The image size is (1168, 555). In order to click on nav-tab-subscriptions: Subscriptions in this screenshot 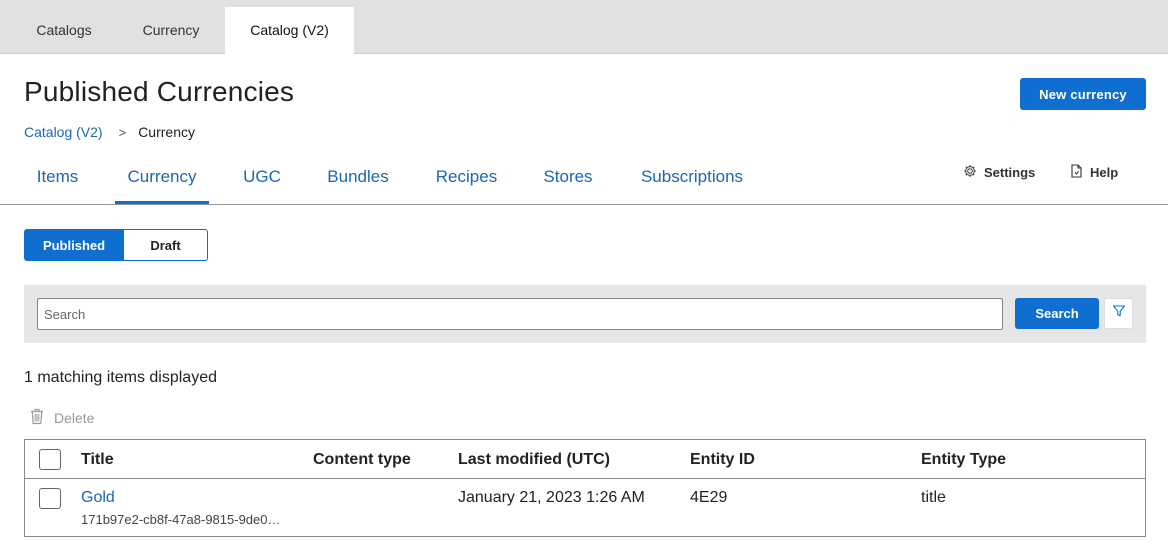, I will do `click(692, 177)`.